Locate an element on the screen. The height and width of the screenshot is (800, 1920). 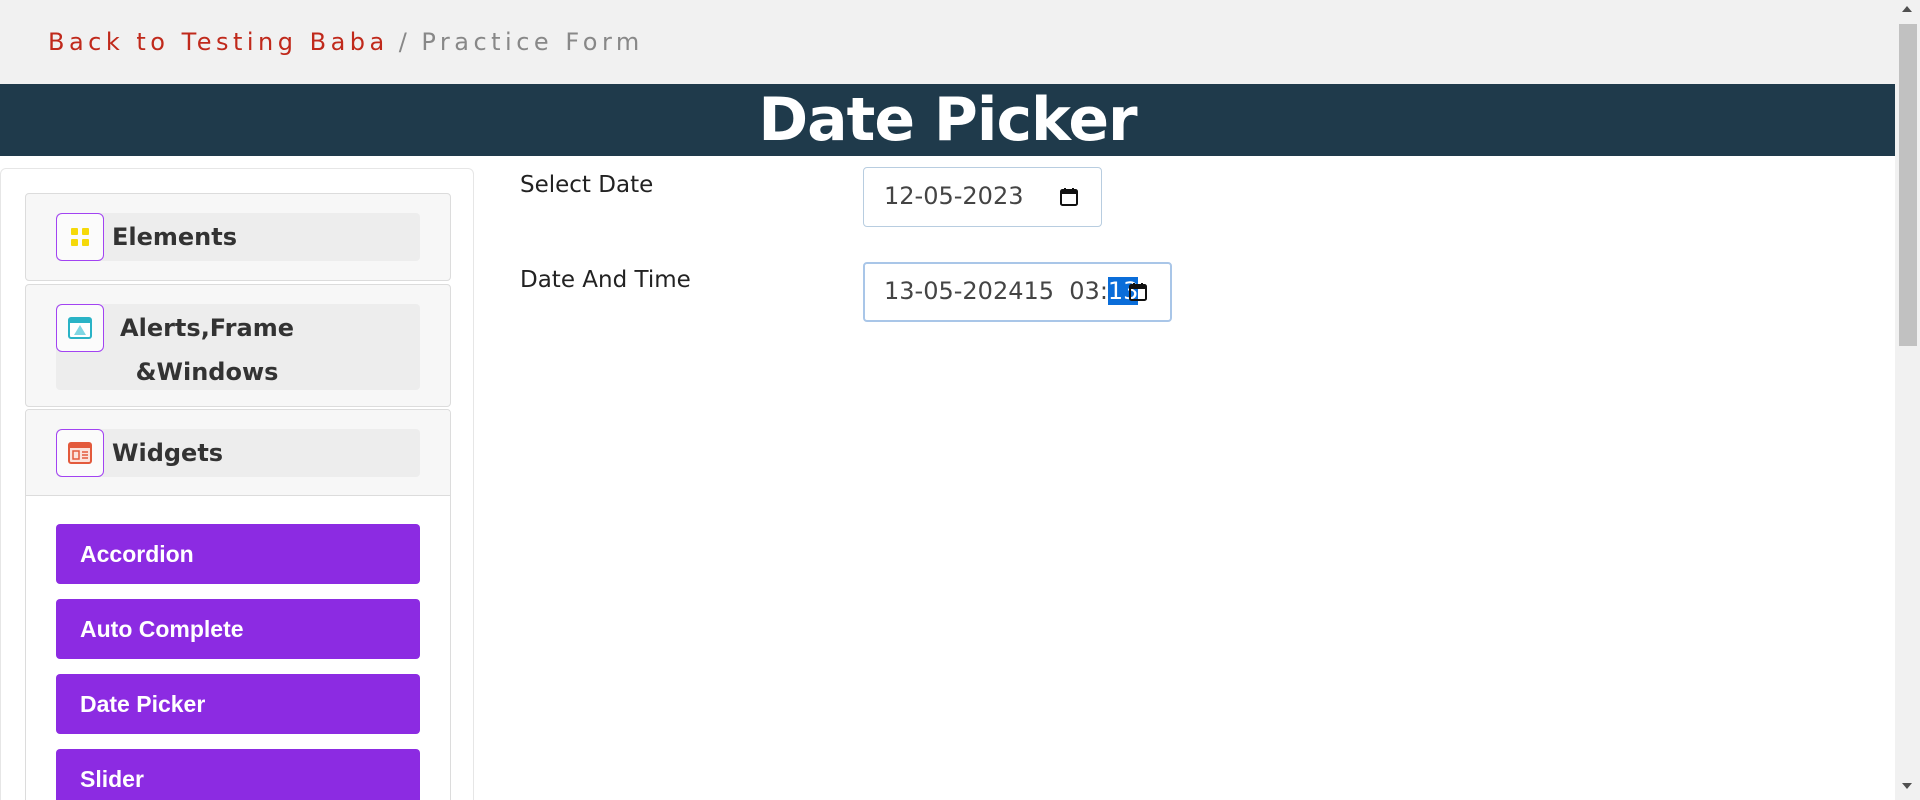
select-date-value: 12-05-2023 is located at coordinates (954, 196).